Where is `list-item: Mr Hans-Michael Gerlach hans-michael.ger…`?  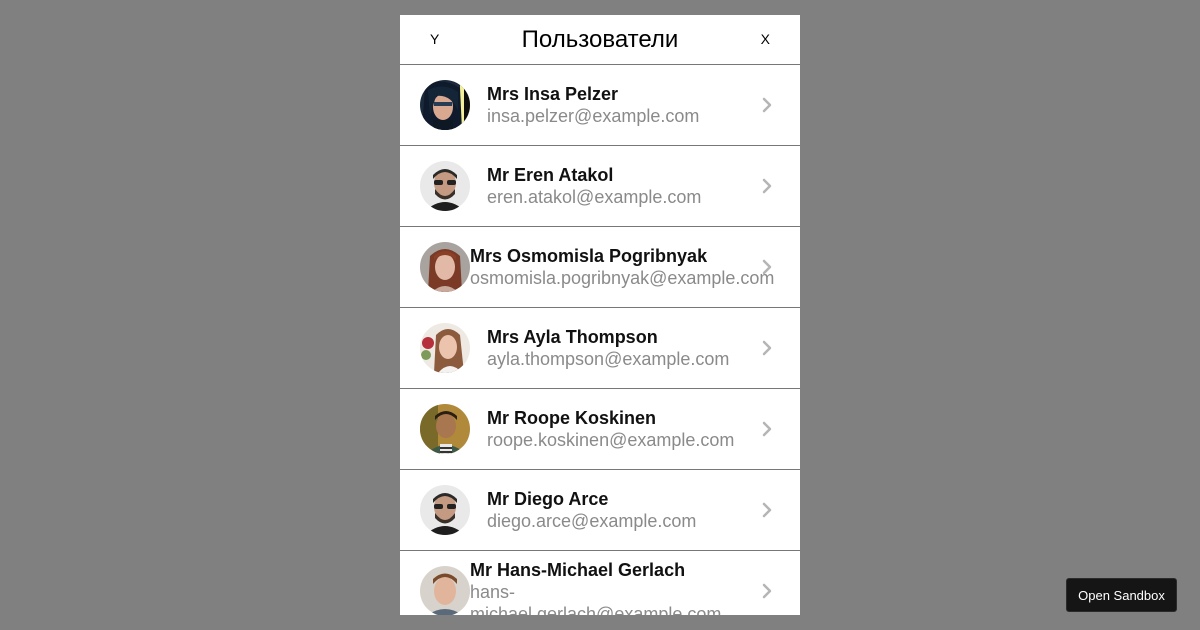 list-item: Mr Hans-Michael Gerlach hans-michael.ger… is located at coordinates (600, 583).